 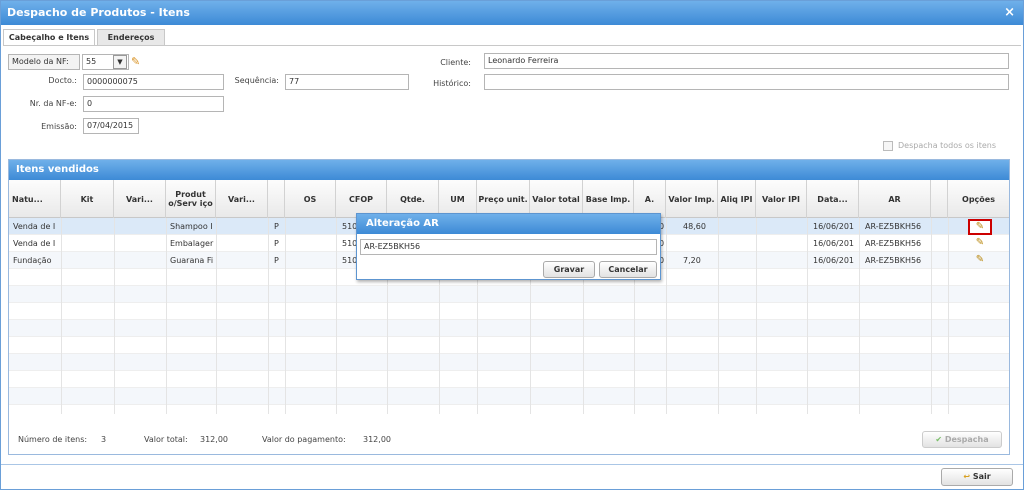 What do you see at coordinates (377, 439) in the screenshot?
I see `valor-pag-value: 312,00` at bounding box center [377, 439].